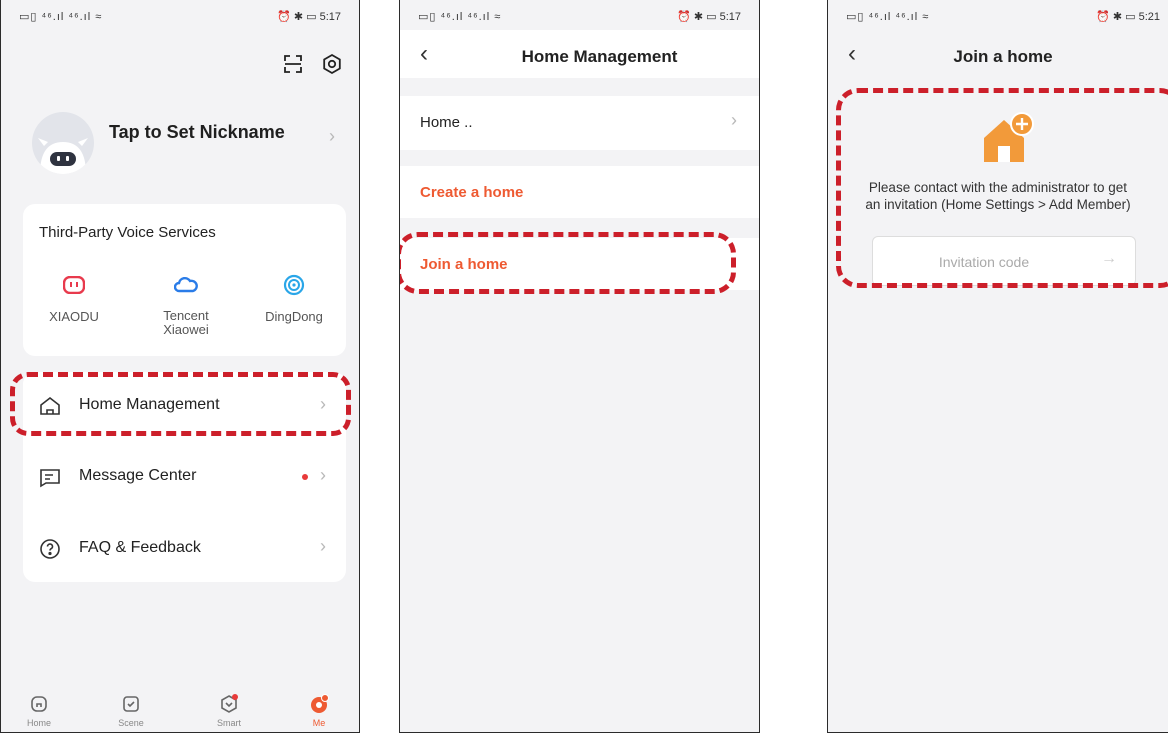 Image resolution: width=1168 pixels, height=733 pixels. What do you see at coordinates (319, 723) in the screenshot?
I see `tab-label: Me` at bounding box center [319, 723].